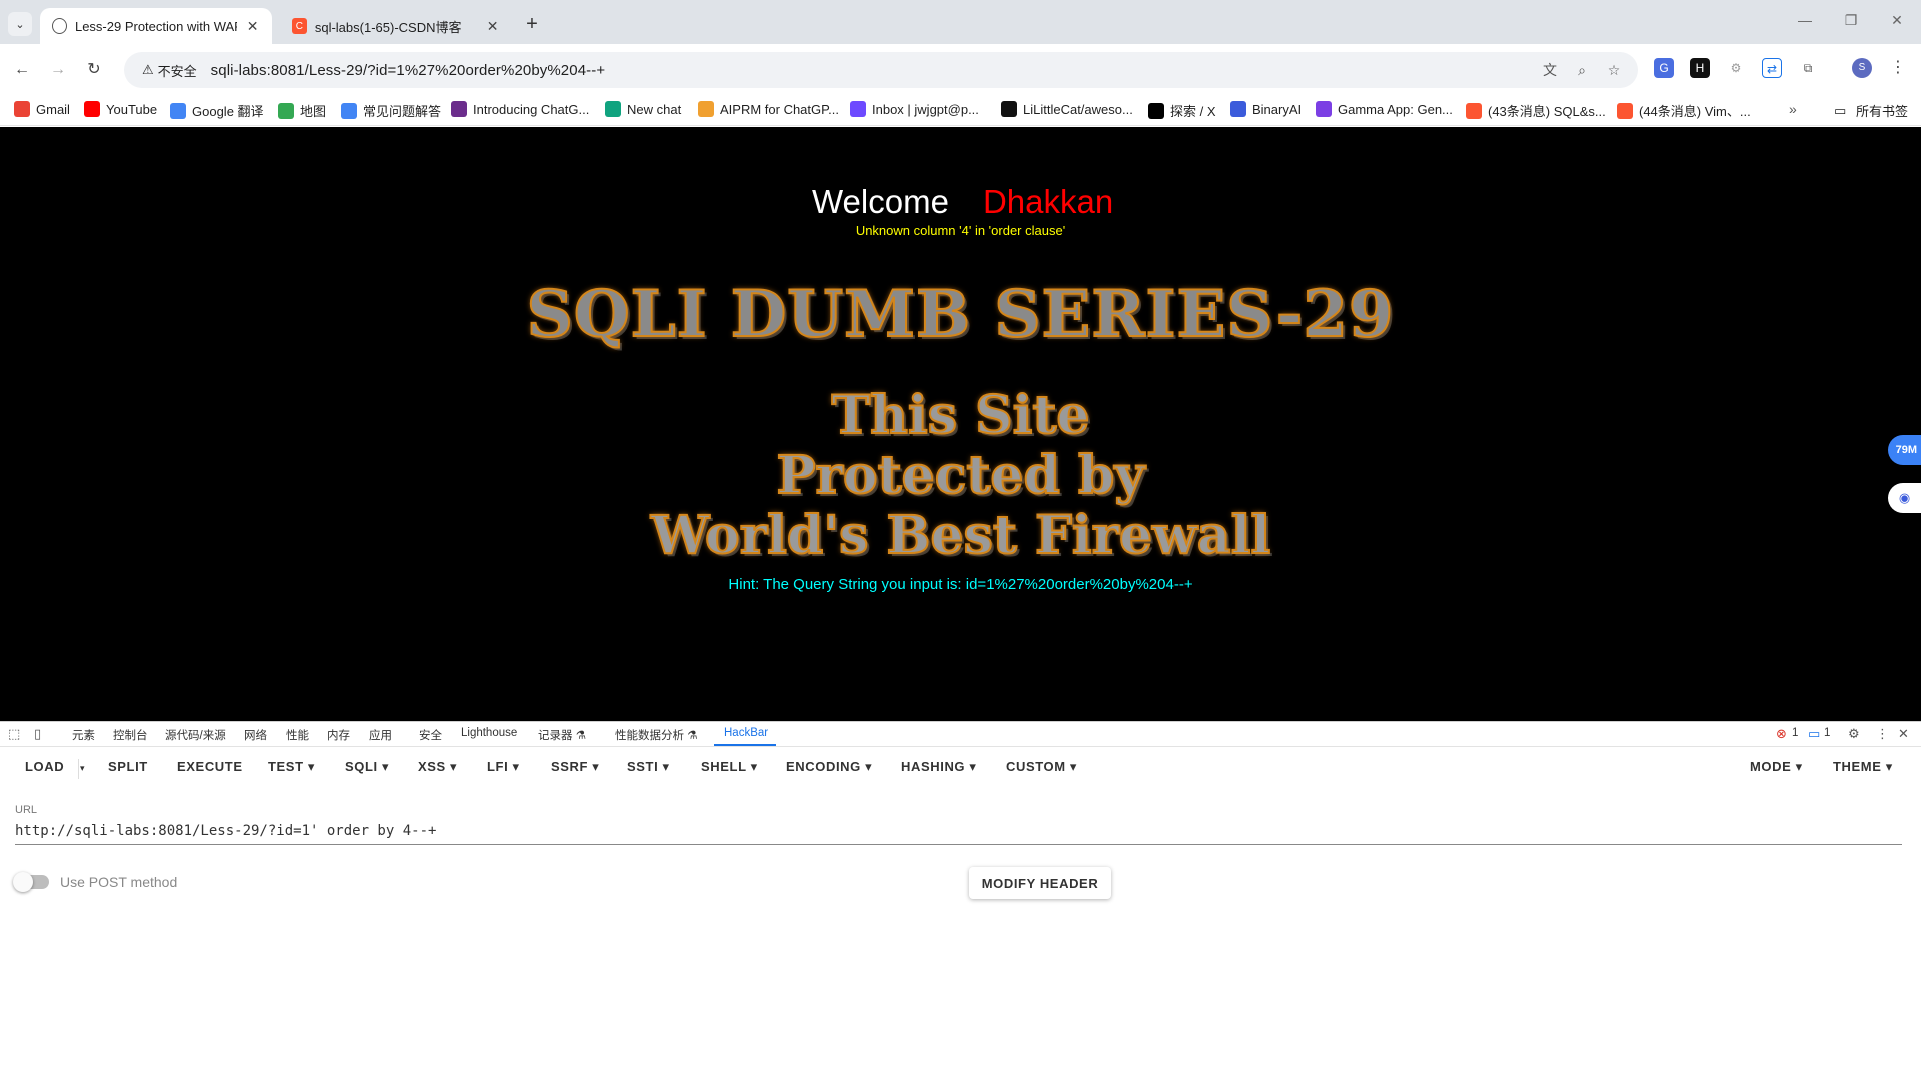  What do you see at coordinates (44, 766) in the screenshot?
I see `hackbar-menu-load: LOAD` at bounding box center [44, 766].